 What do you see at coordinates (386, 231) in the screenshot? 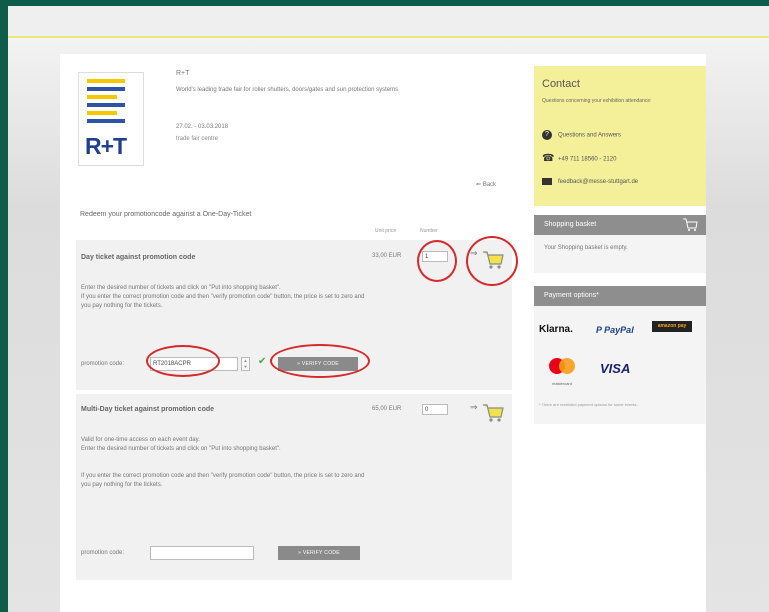
I see `col-unit-price: Unit price` at bounding box center [386, 231].